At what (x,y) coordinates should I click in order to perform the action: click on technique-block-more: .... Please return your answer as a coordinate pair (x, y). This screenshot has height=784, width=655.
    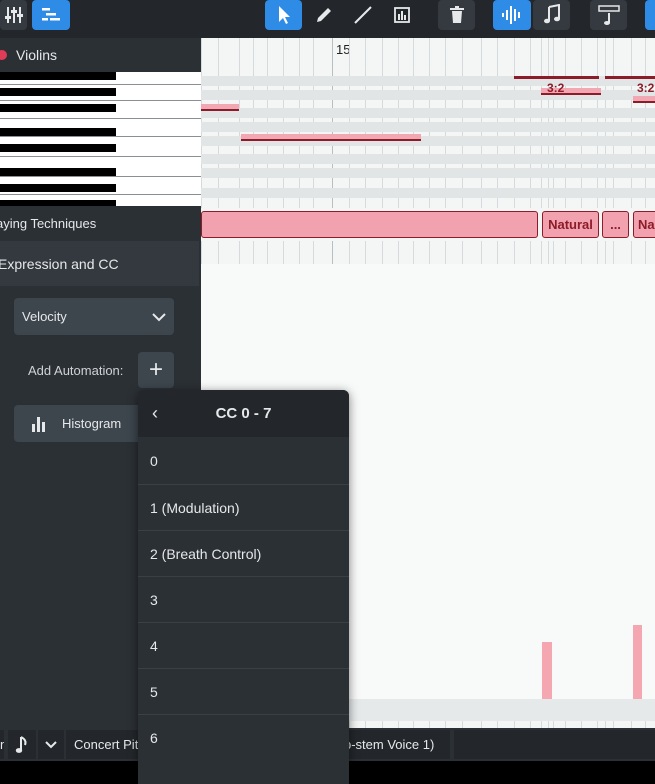
    Looking at the image, I should click on (615, 224).